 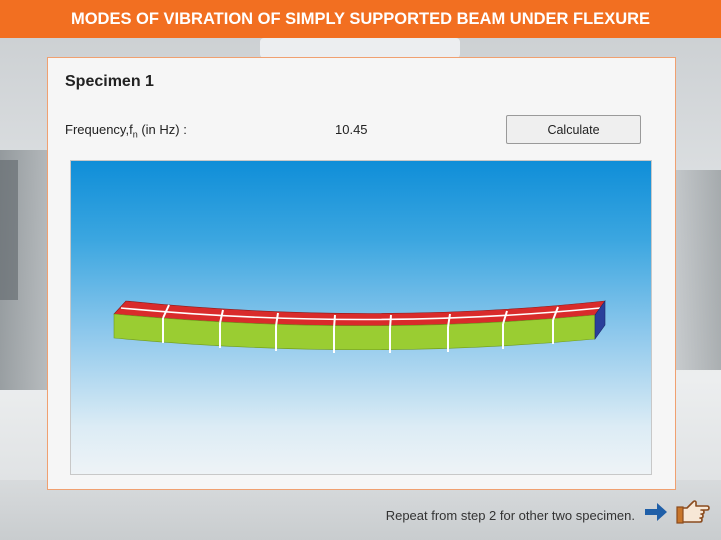 What do you see at coordinates (656, 512) in the screenshot?
I see `arrow-right-icon` at bounding box center [656, 512].